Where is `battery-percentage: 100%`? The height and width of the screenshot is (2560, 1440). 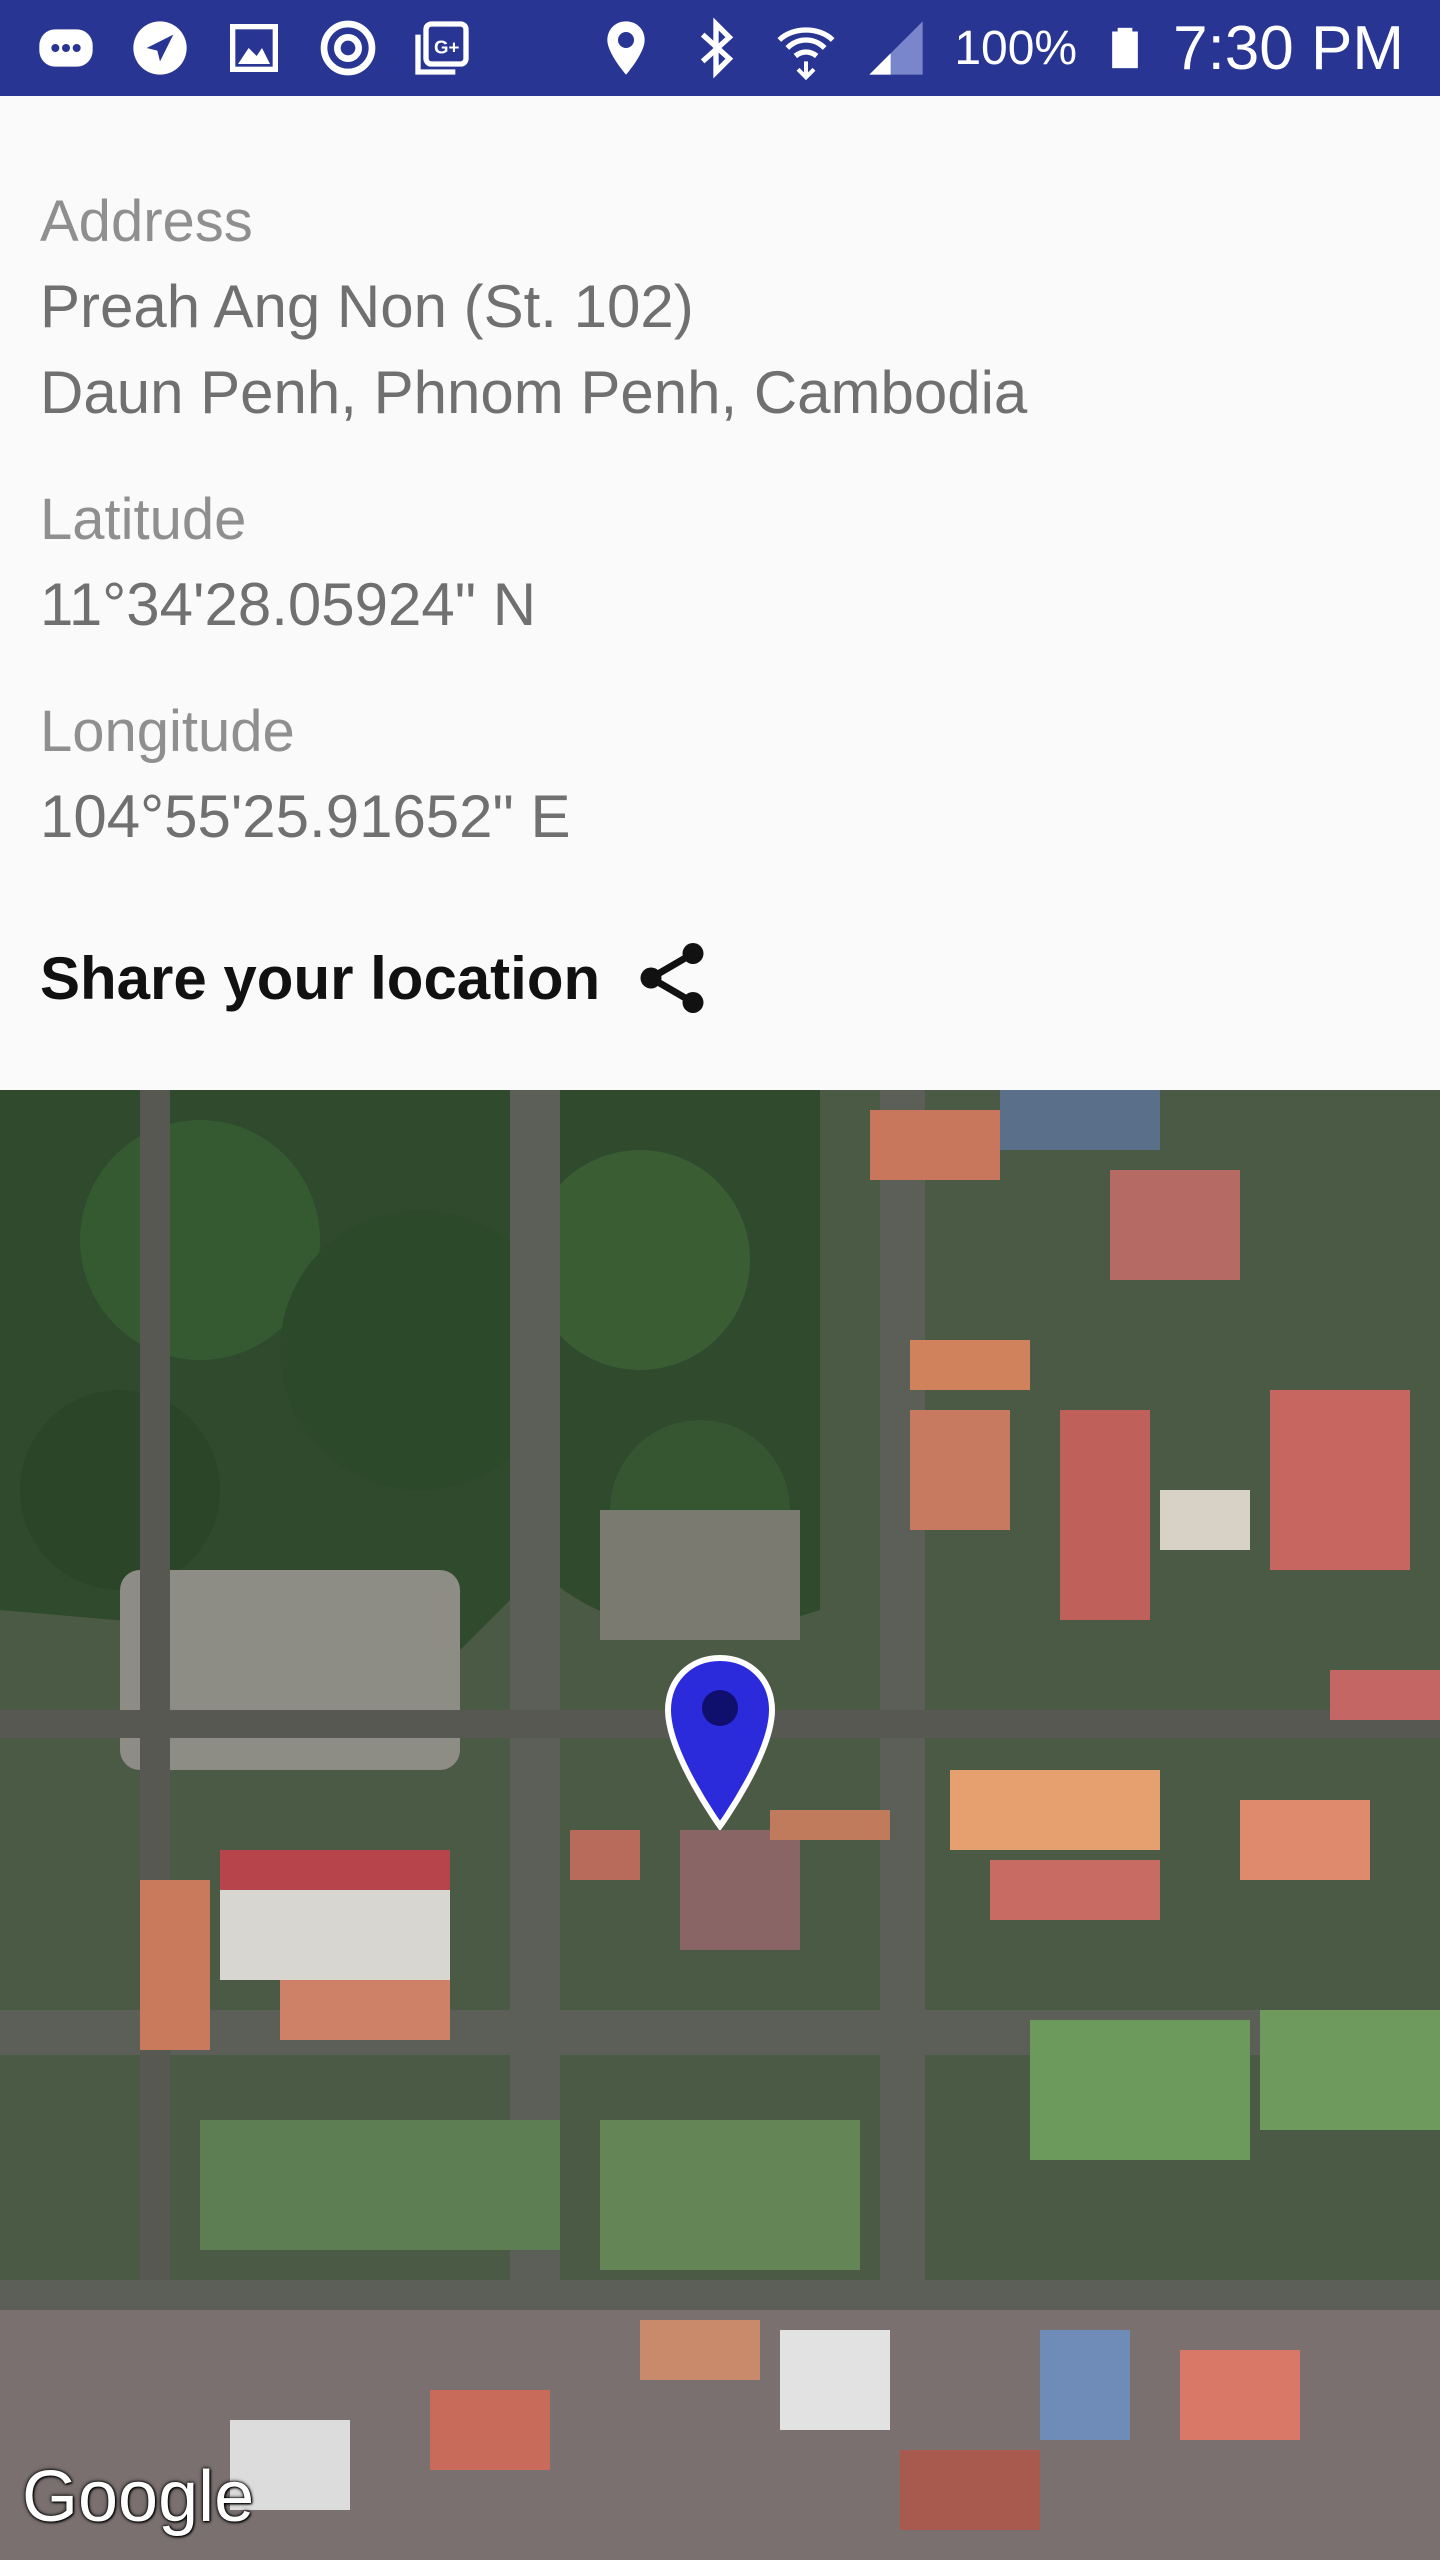
battery-percentage: 100% is located at coordinates (1016, 48).